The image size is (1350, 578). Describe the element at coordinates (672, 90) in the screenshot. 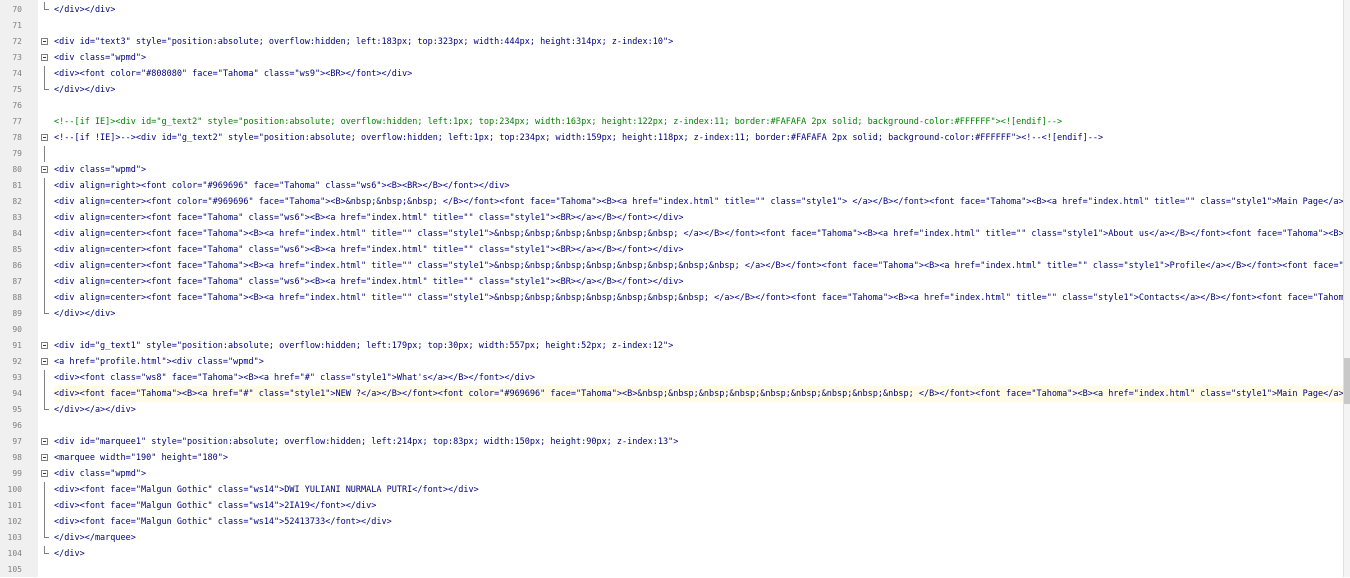

I see `code-line: 75 </div></div>` at that location.